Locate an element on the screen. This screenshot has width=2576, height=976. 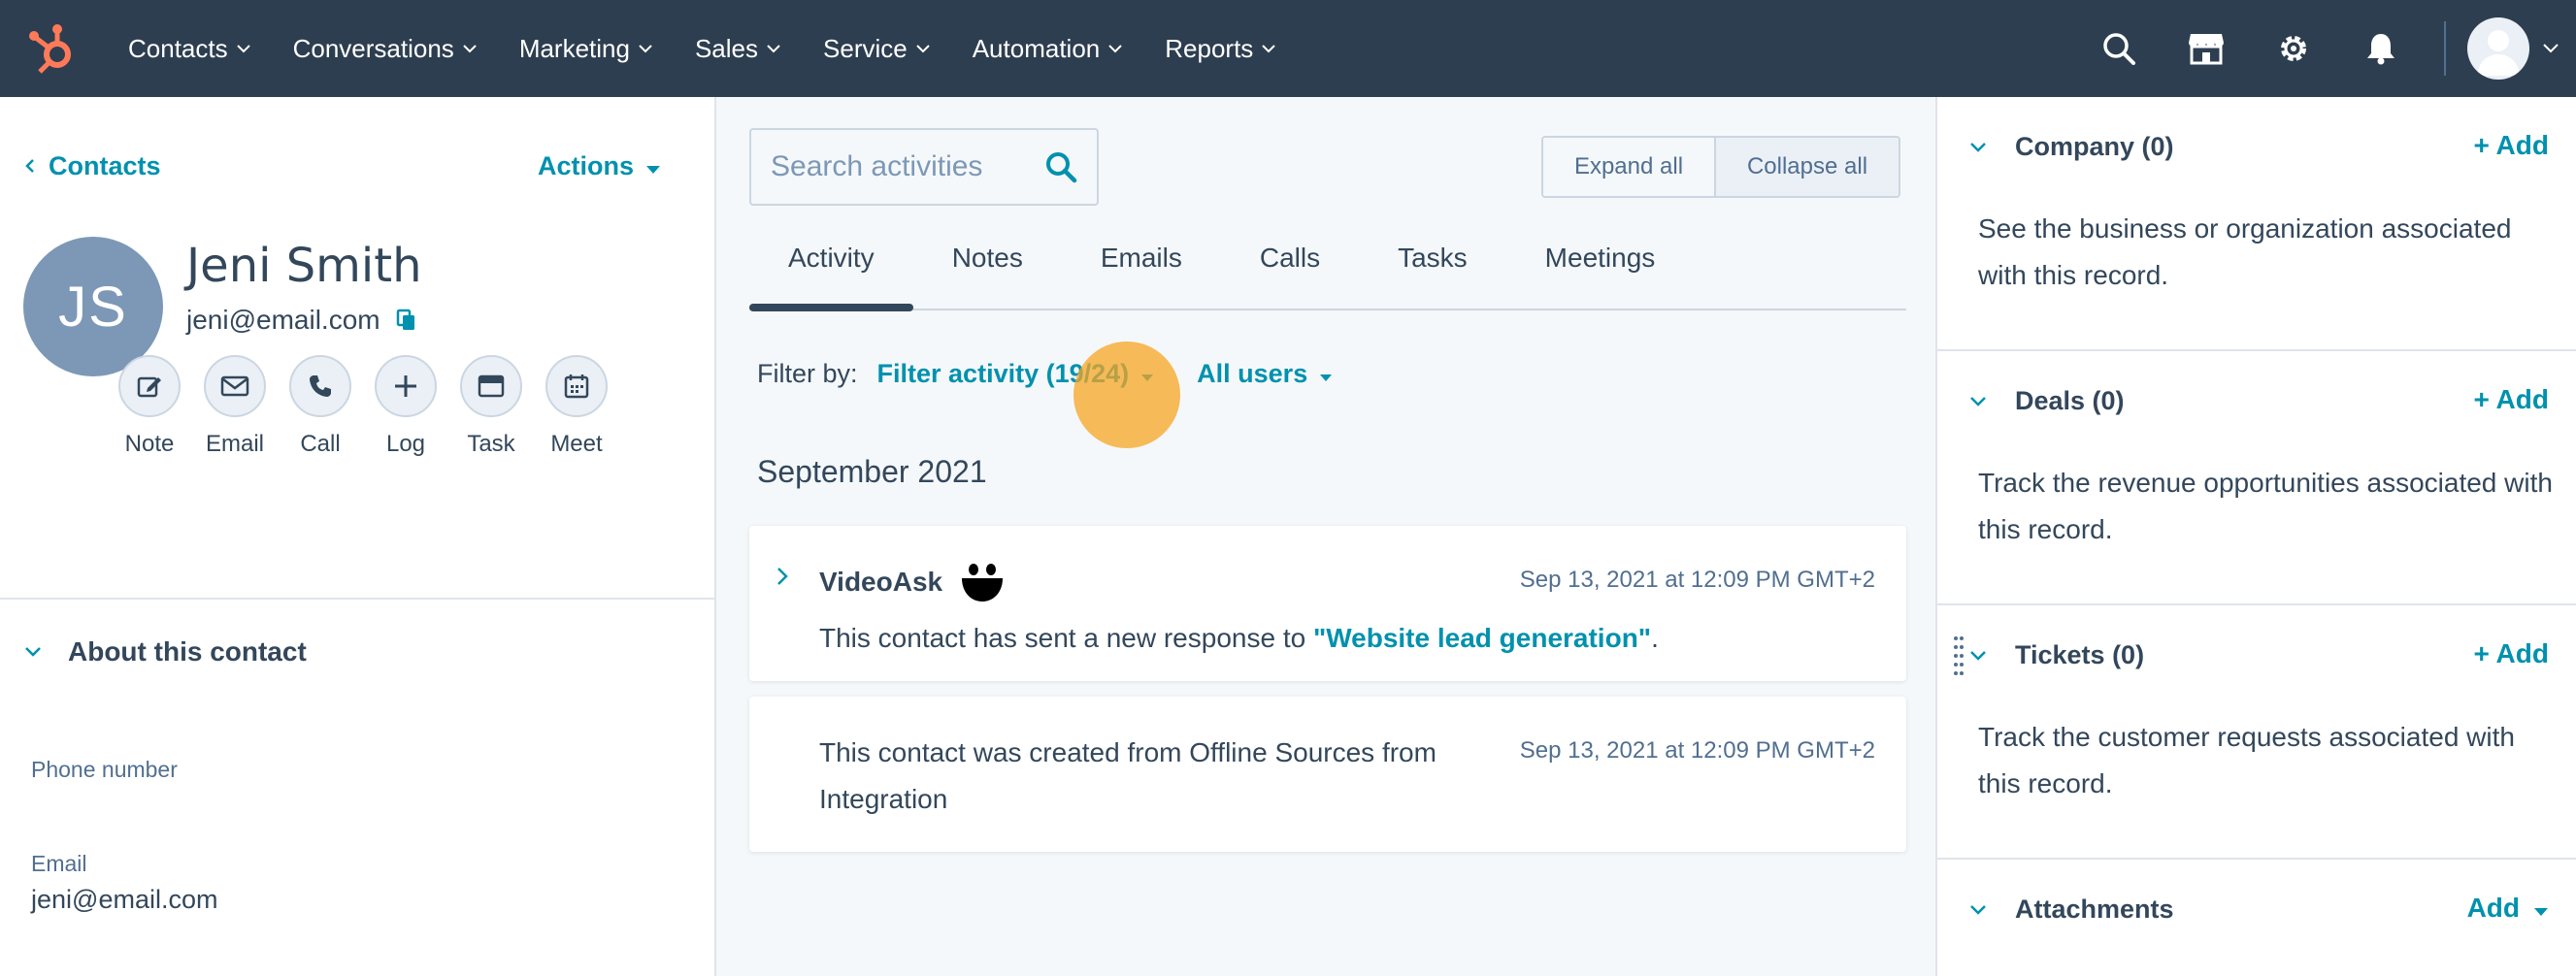
phone-number-label: Phone number is located at coordinates (104, 769).